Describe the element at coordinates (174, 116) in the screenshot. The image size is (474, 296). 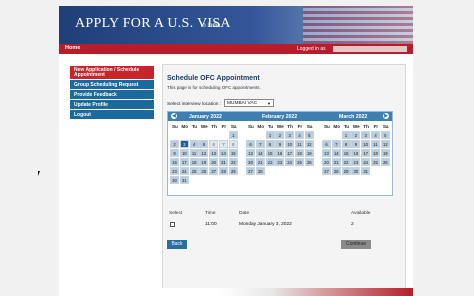
I see `prev-month-icon: ◀` at that location.